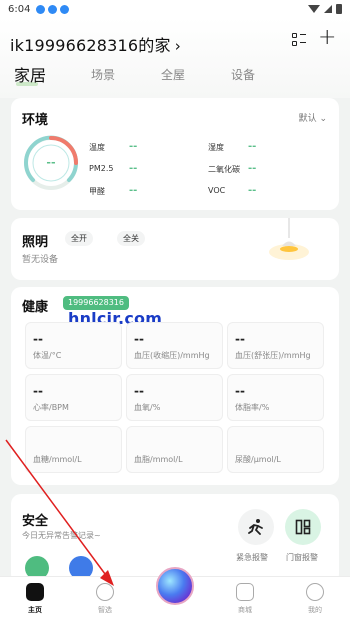  I want to click on pm25-value: --, so click(133, 168).